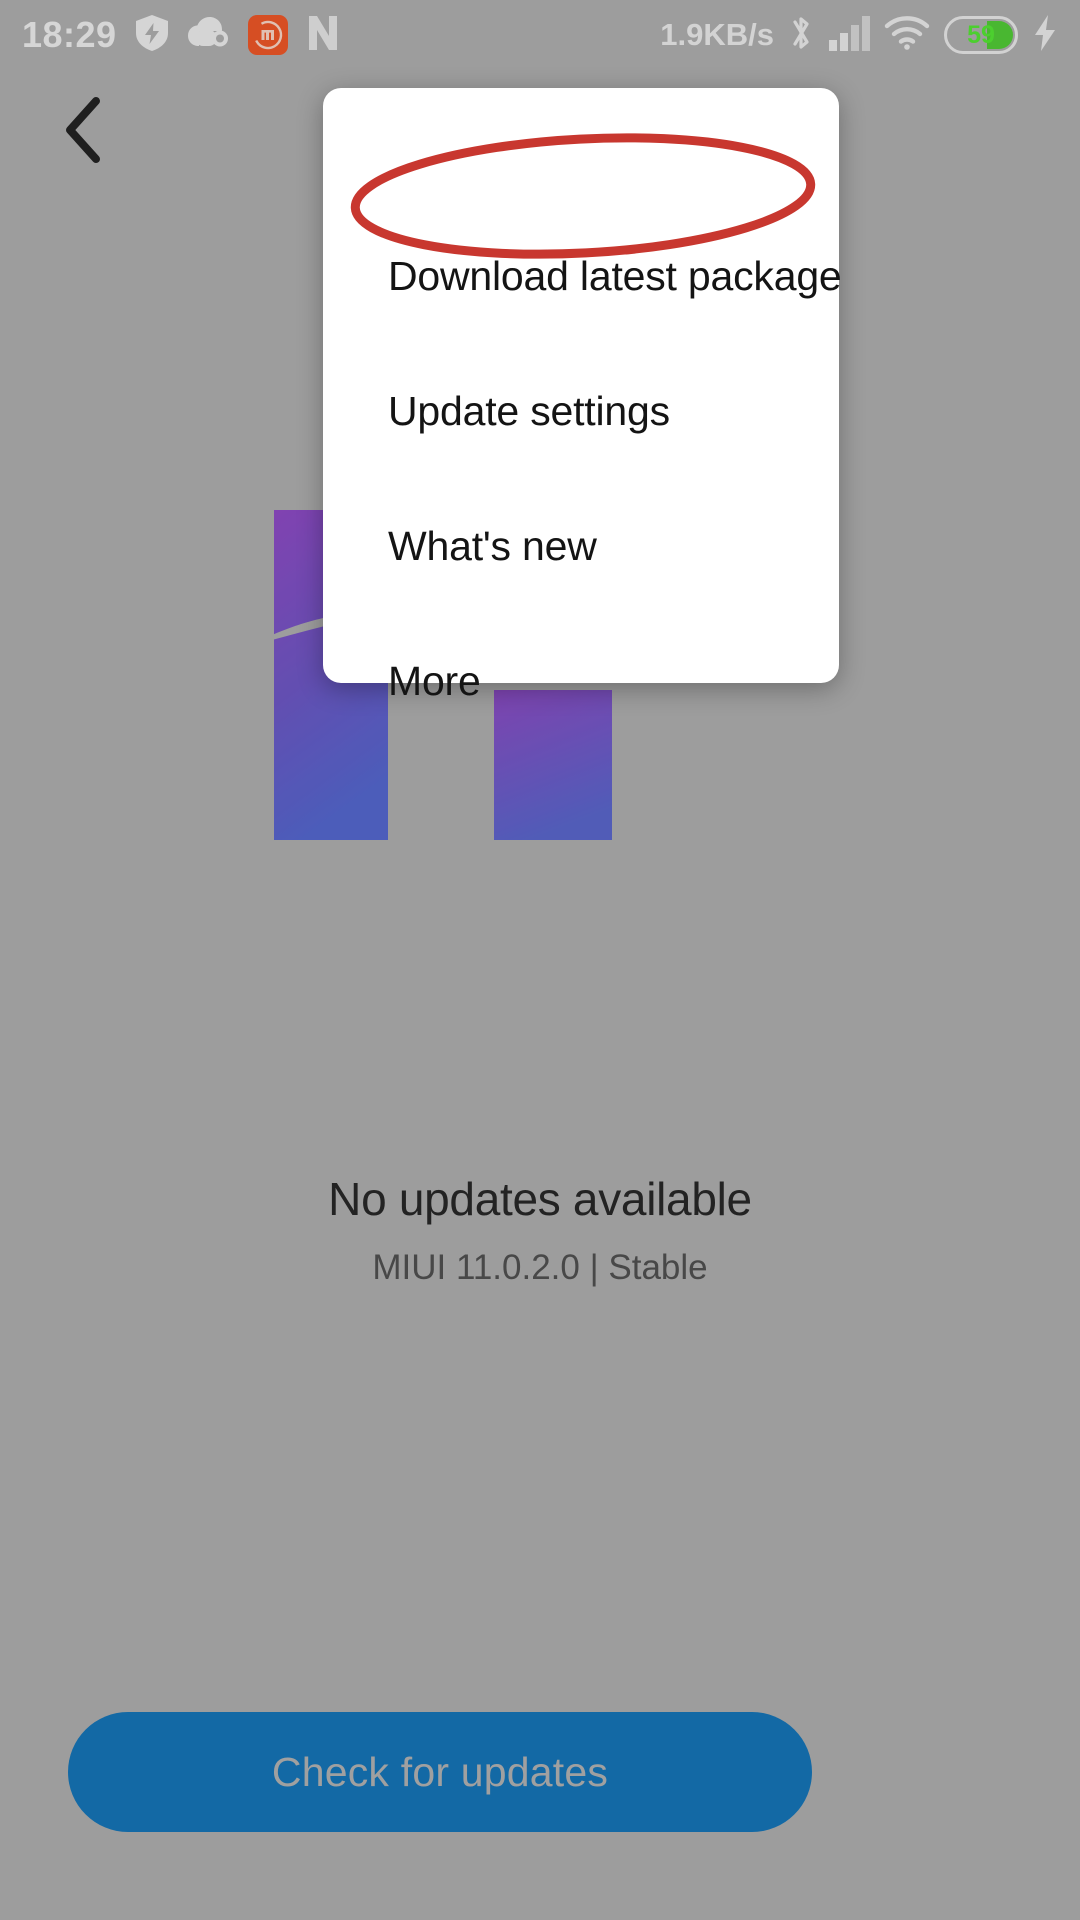 The image size is (1080, 1920). What do you see at coordinates (540, 1199) in the screenshot?
I see `update-status-title: No updates available` at bounding box center [540, 1199].